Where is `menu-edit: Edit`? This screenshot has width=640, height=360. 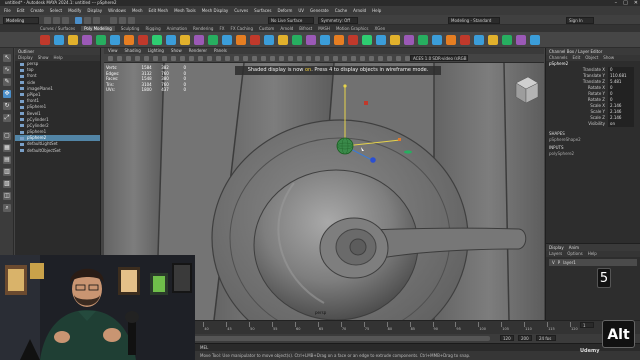 menu-edit: Edit is located at coordinates (21, 10).